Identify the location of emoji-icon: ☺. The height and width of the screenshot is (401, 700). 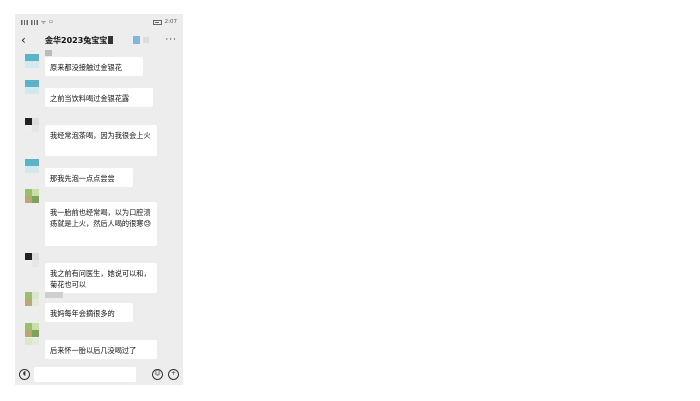
(157, 374).